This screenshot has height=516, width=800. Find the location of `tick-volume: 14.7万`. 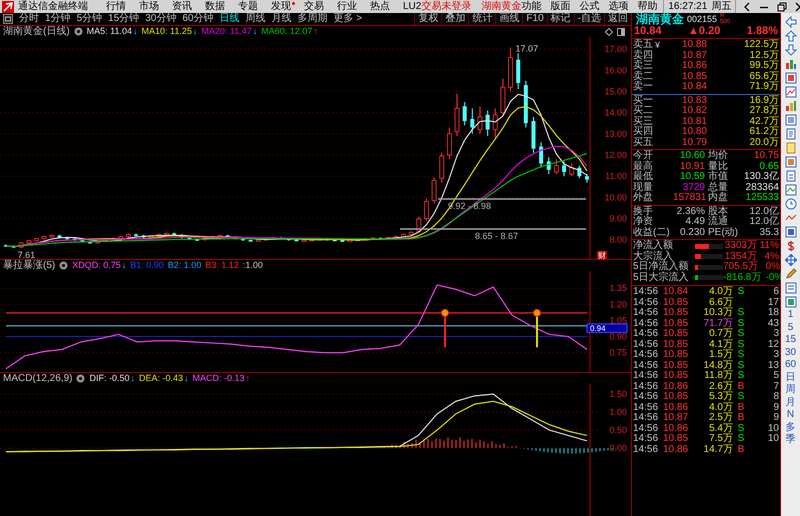

tick-volume: 14.7万 is located at coordinates (718, 449).